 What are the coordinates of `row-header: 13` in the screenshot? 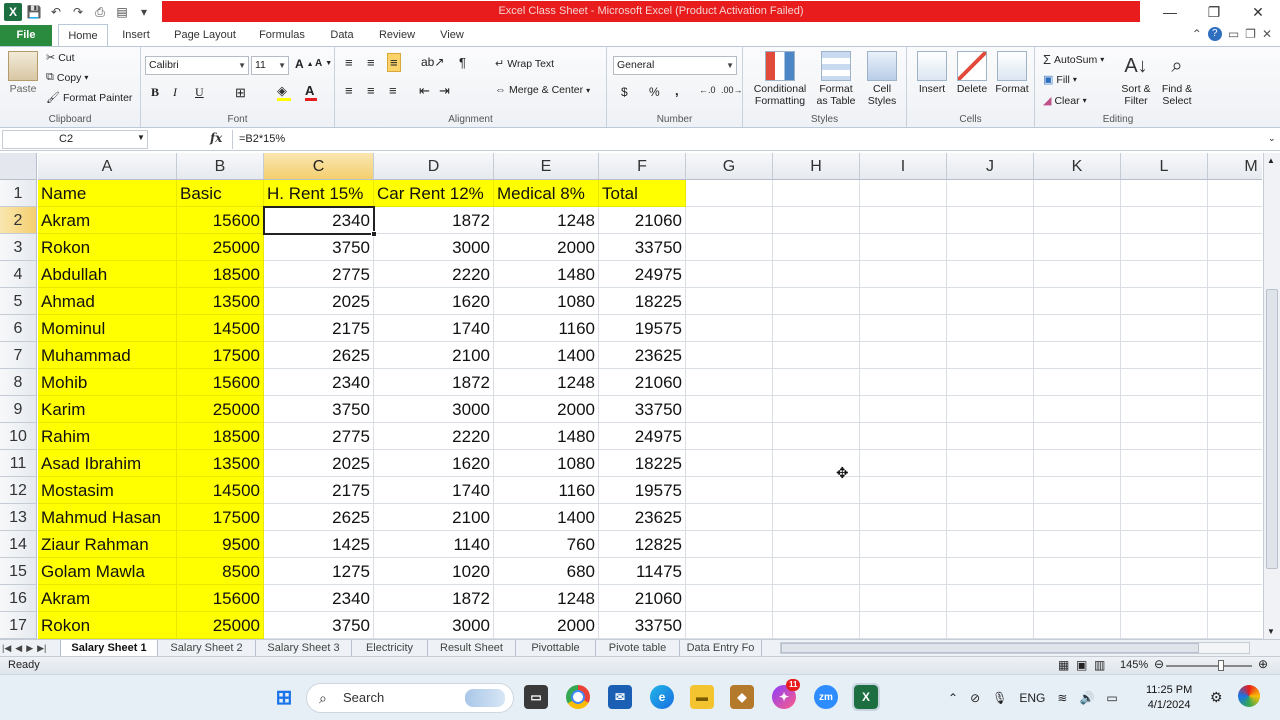 It's located at (18, 517).